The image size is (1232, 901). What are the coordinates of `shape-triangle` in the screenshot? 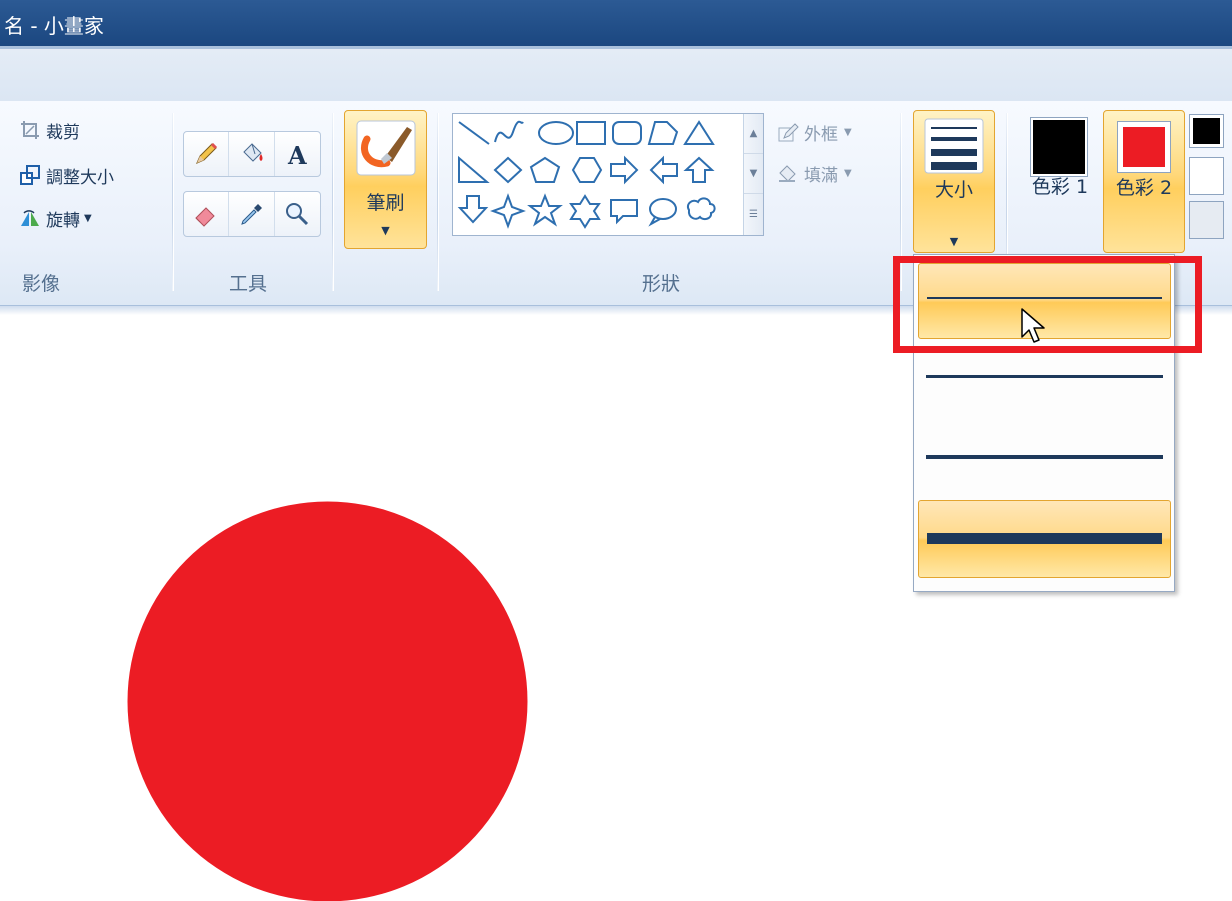 It's located at (699, 132).